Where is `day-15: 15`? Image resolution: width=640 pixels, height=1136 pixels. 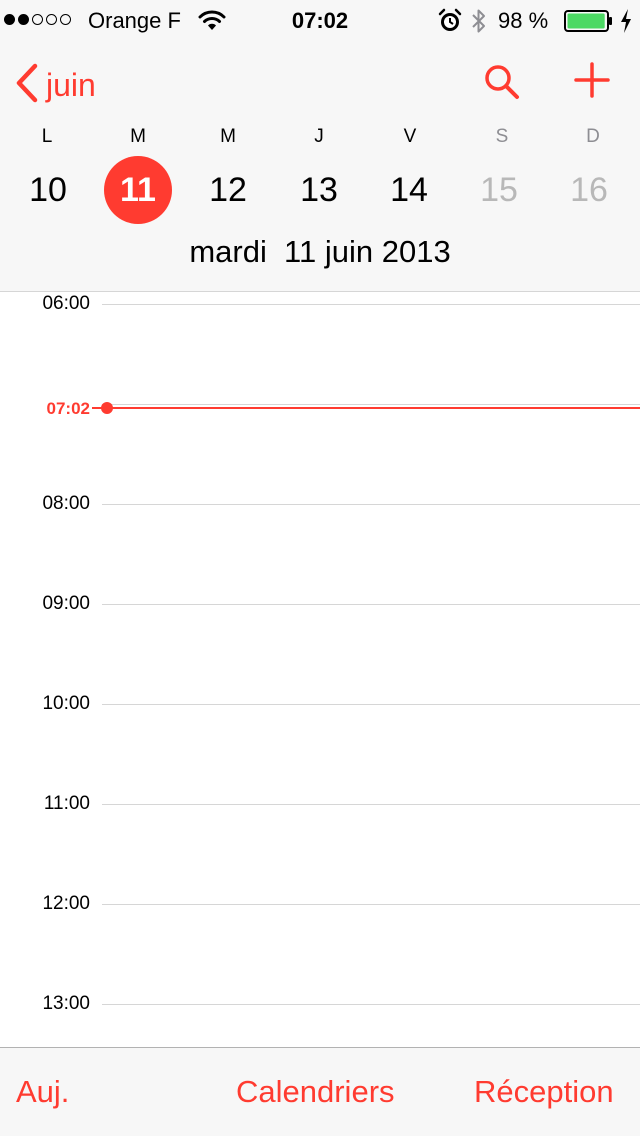 day-15: 15 is located at coordinates (499, 190).